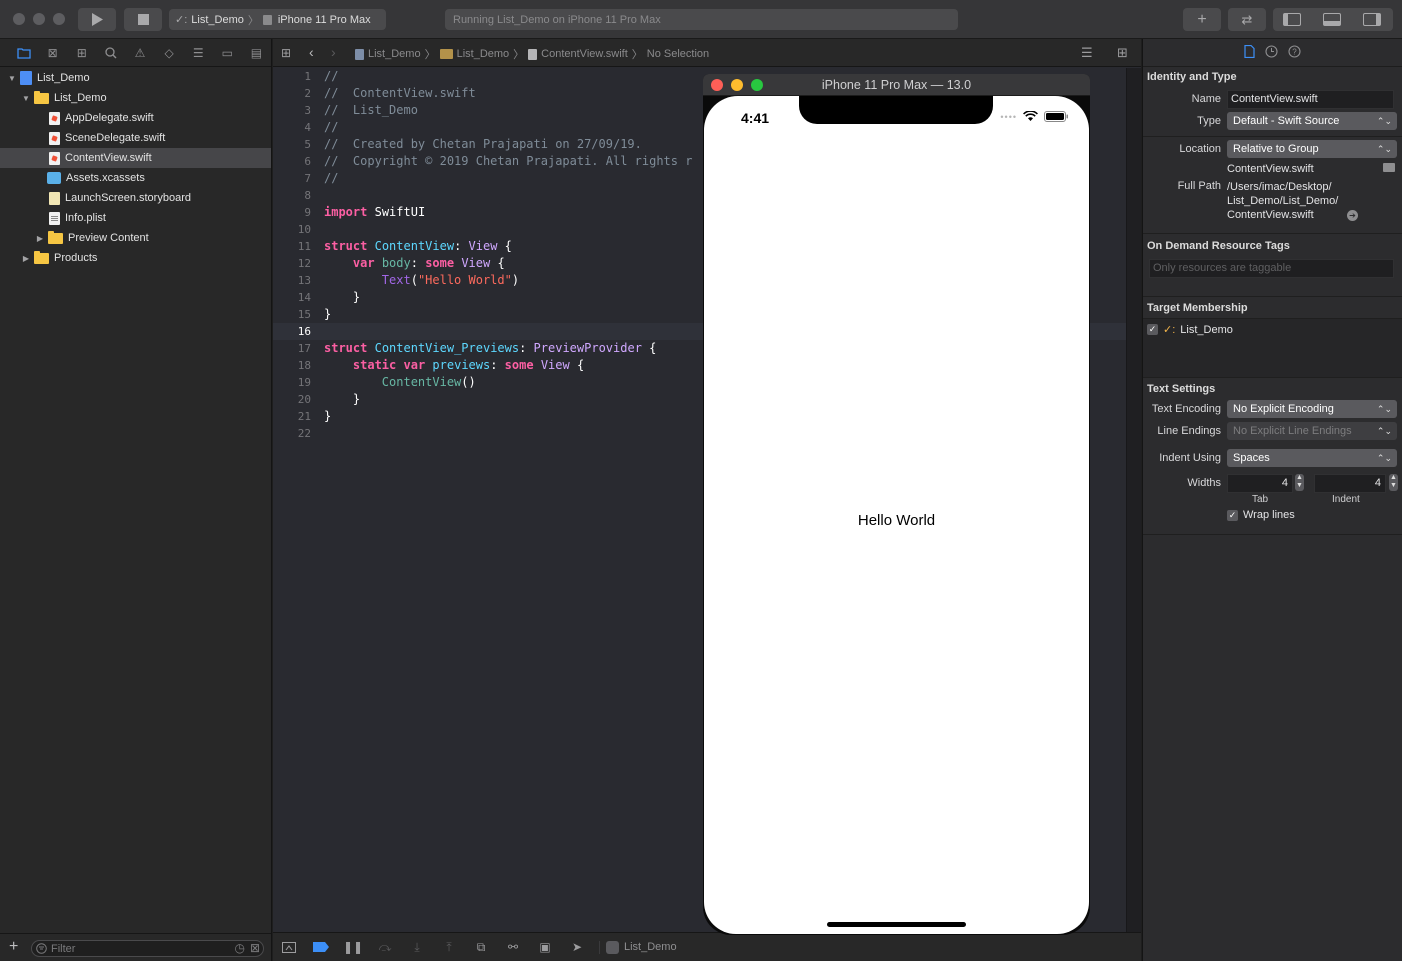 This screenshot has width=1402, height=961. I want to click on encoding-label: Text Encoding, so click(1186, 409).